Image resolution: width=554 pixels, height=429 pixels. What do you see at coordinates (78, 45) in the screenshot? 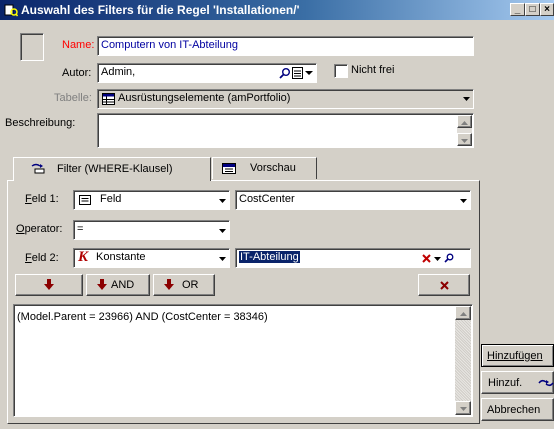
I see `name-label: Name:` at bounding box center [78, 45].